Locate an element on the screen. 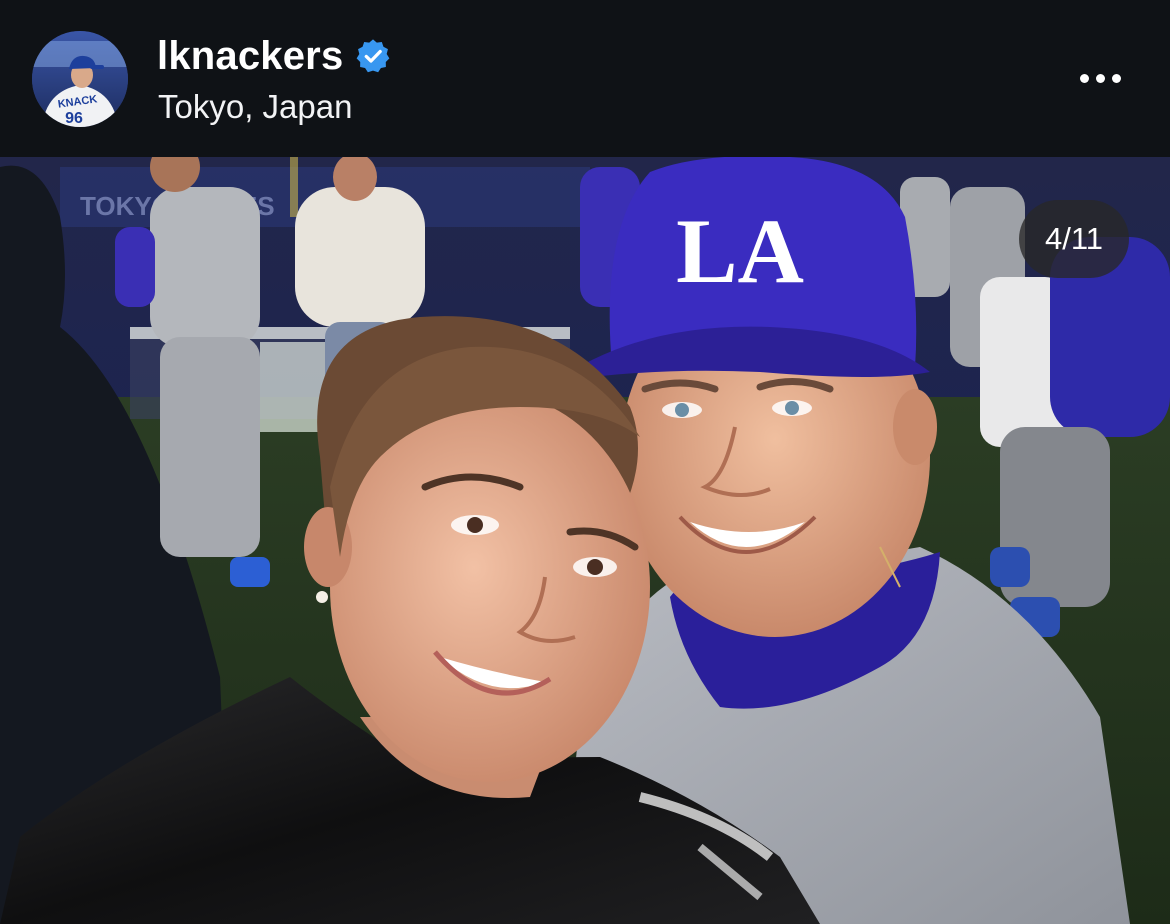 The width and height of the screenshot is (1170, 924). post-location: Tokyo, Japan is located at coordinates (255, 107).